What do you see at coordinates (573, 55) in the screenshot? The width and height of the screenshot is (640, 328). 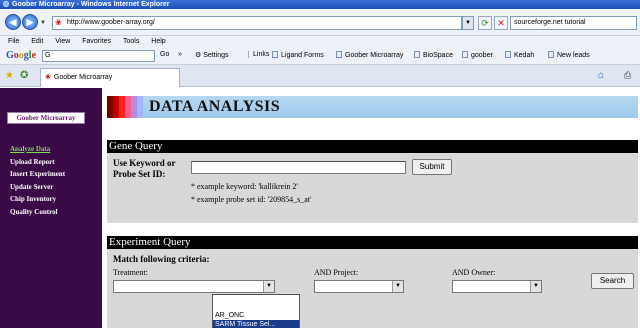 I see `link-label: New leads` at bounding box center [573, 55].